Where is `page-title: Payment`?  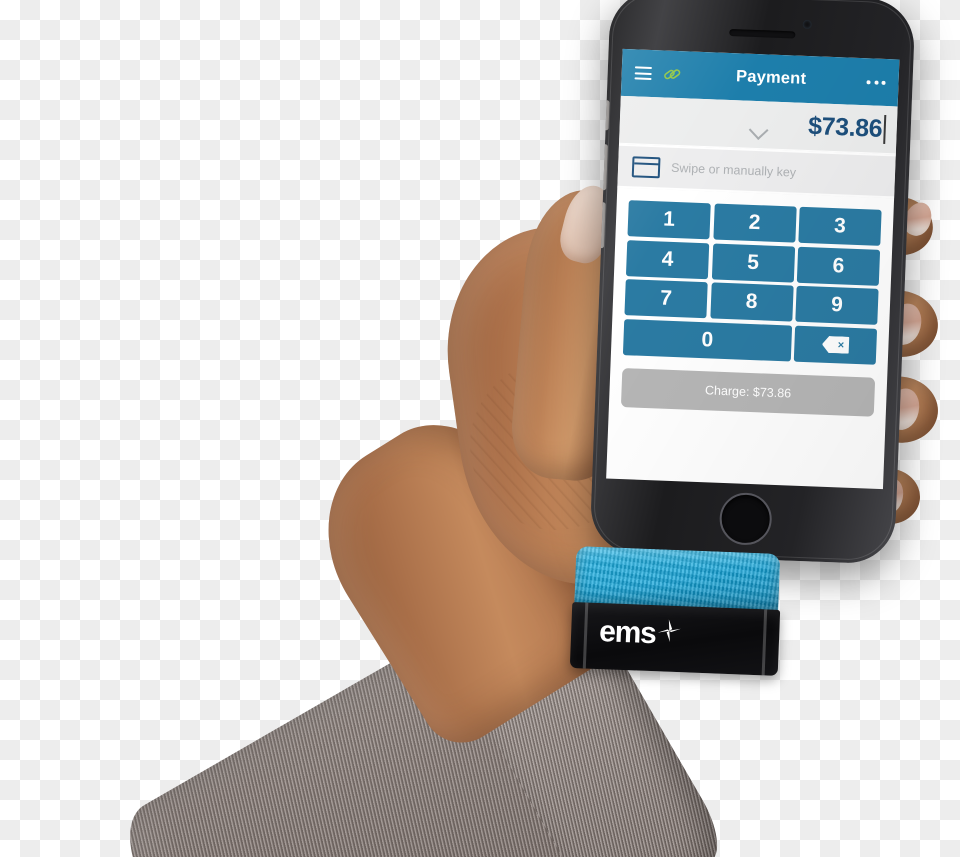 page-title: Payment is located at coordinates (771, 77).